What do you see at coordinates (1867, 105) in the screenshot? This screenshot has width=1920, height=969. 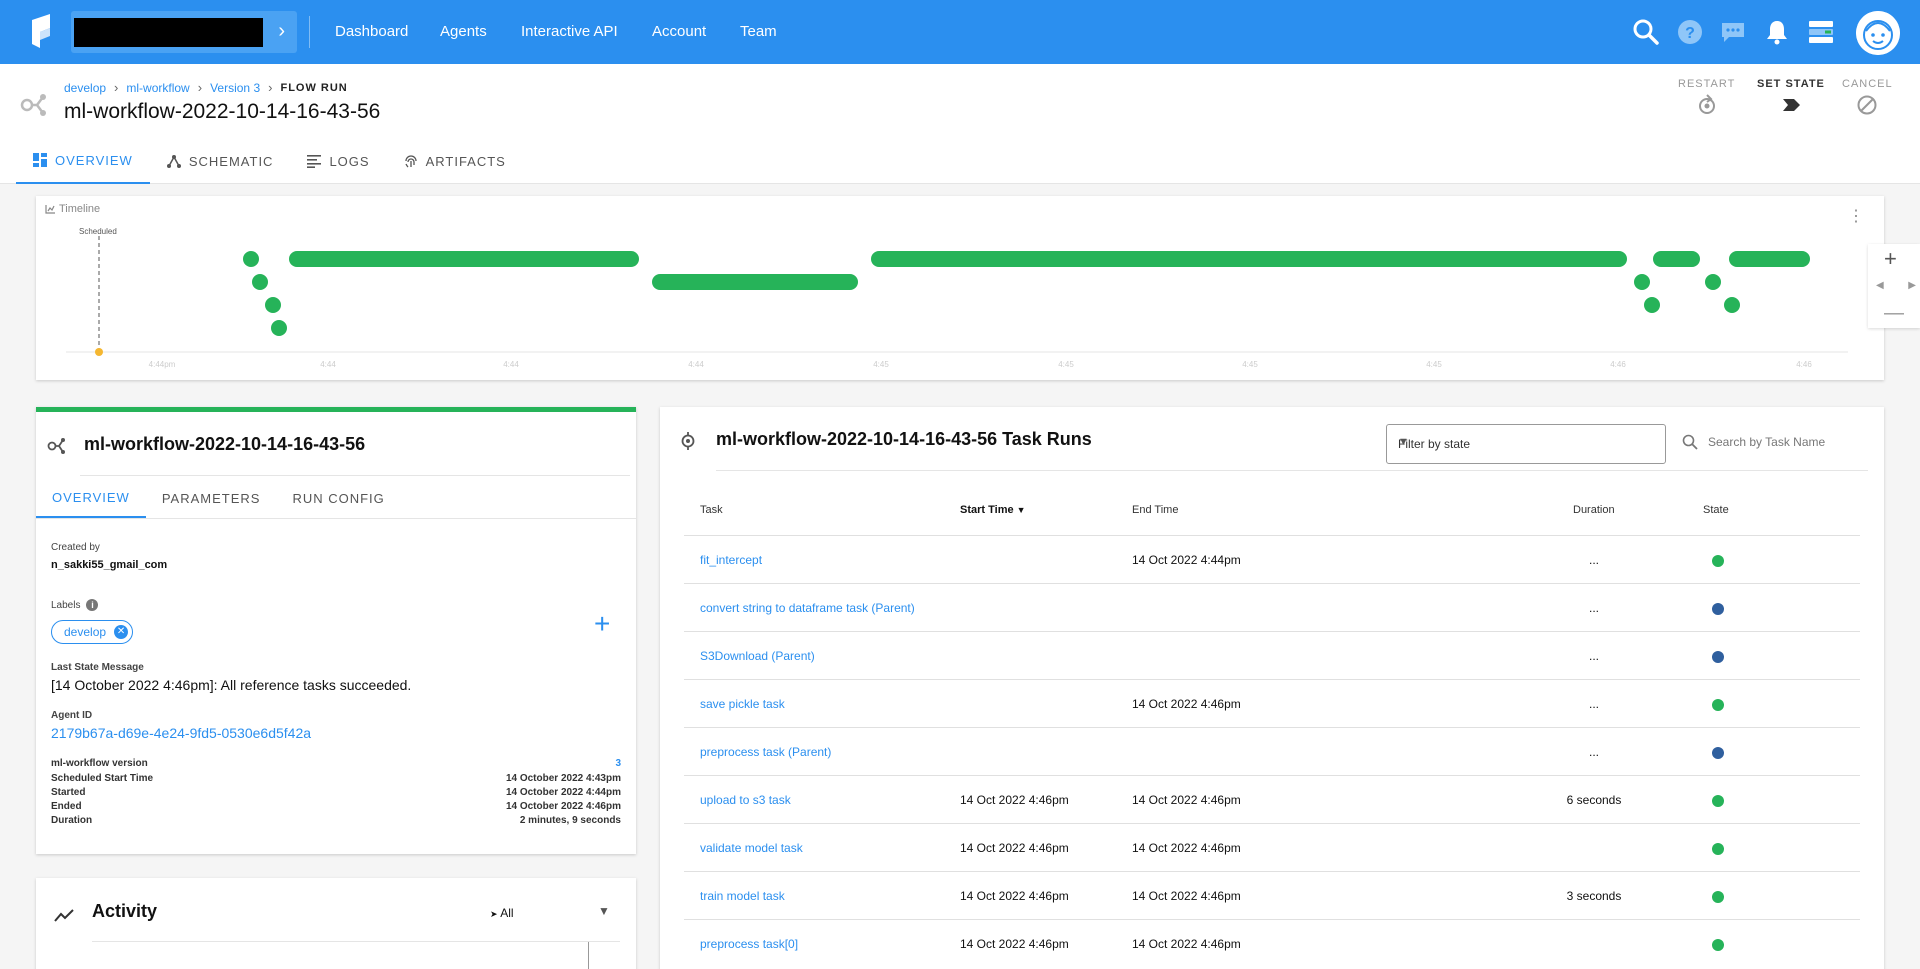 I see `block-icon` at bounding box center [1867, 105].